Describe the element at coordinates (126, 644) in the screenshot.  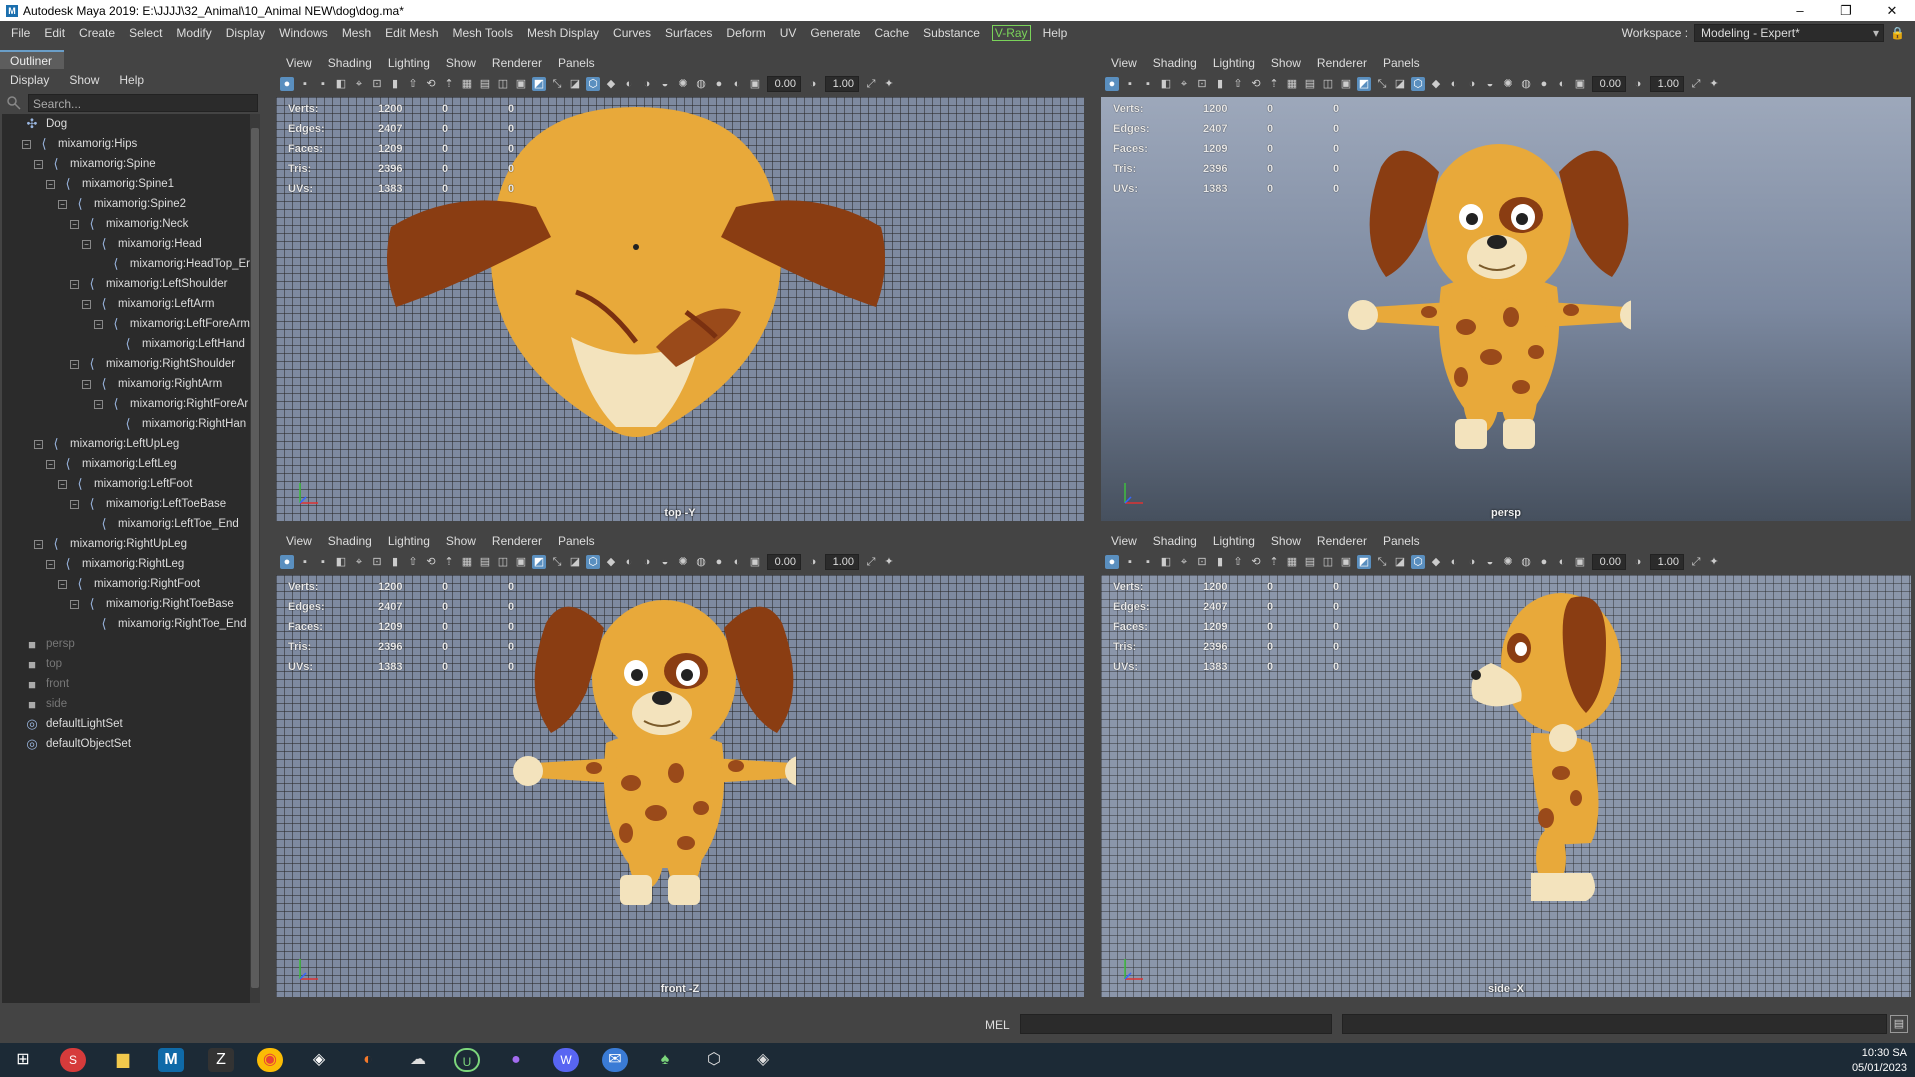
I see `outliner-item: ■ persp` at that location.